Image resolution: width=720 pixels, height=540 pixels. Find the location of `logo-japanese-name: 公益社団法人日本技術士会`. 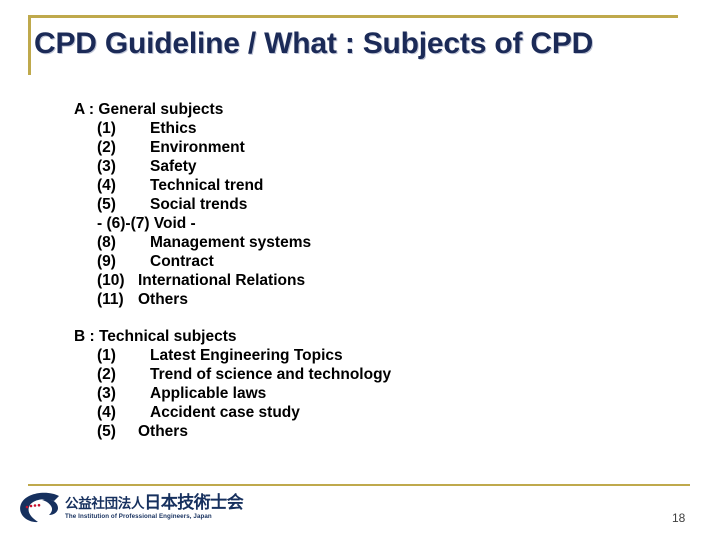

logo-japanese-name: 公益社団法人日本技術士会 is located at coordinates (154, 503).